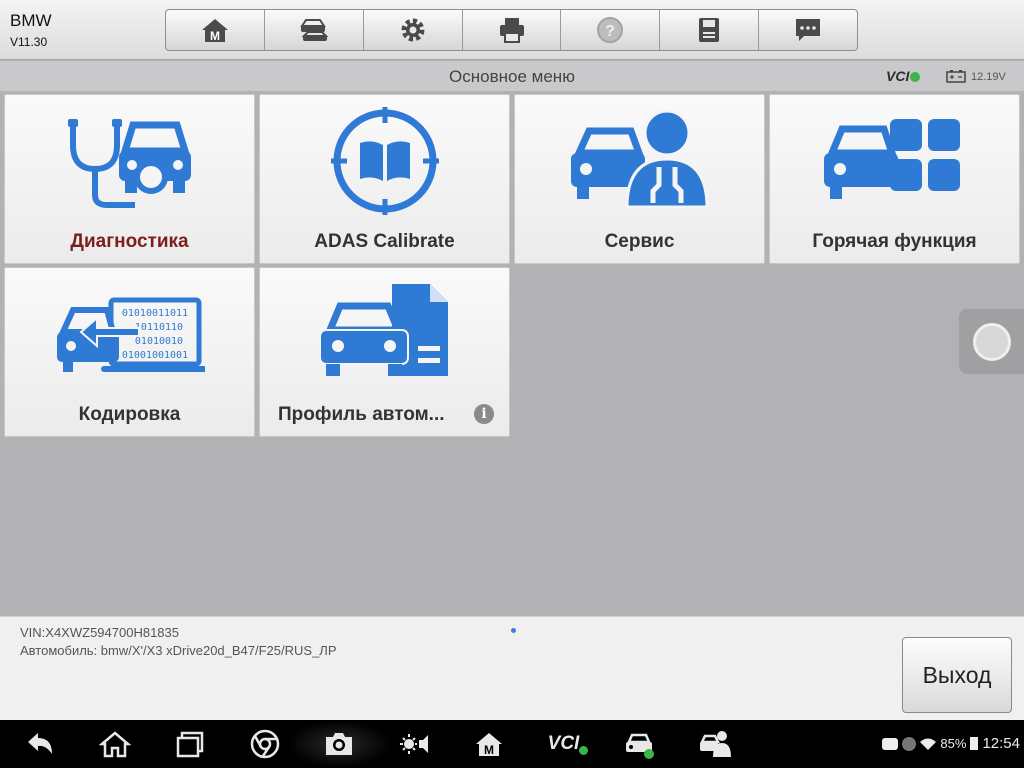  Describe the element at coordinates (154, 355) in the screenshot. I see `svg-text: 01001001001` at that location.